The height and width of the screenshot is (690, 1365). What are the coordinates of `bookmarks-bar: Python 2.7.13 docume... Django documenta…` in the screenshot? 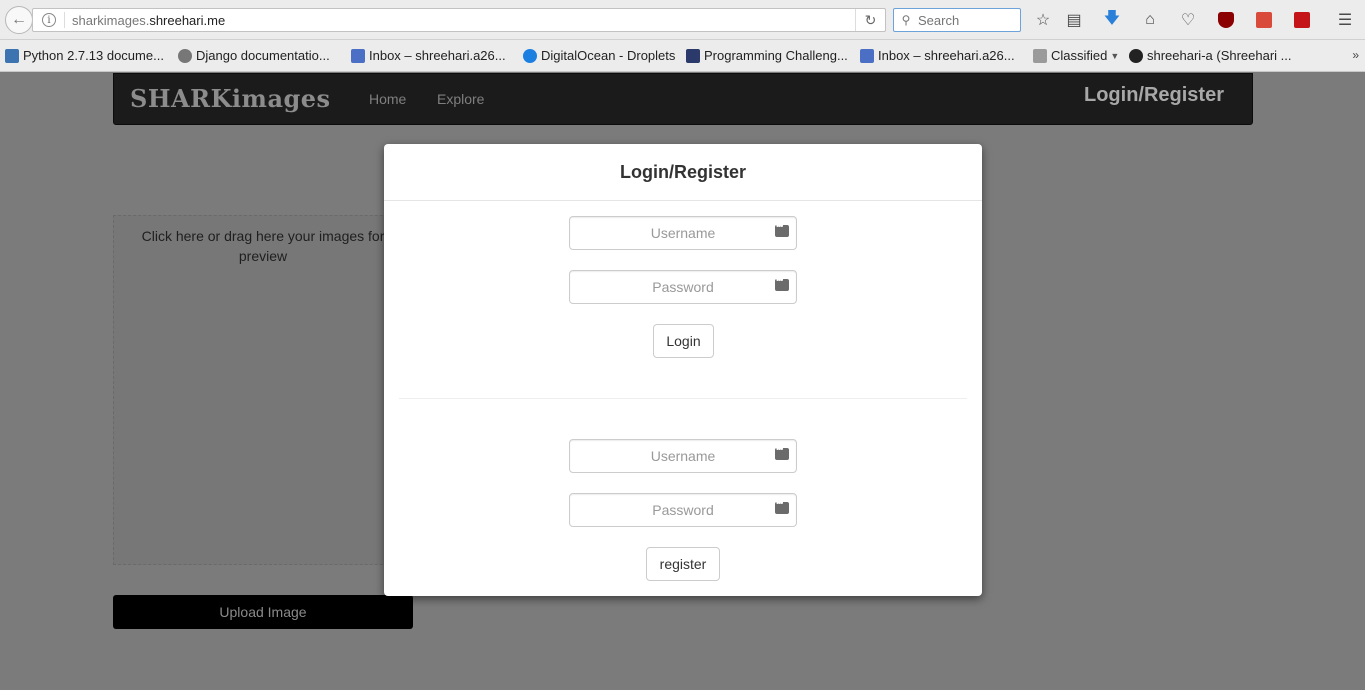 It's located at (682, 56).